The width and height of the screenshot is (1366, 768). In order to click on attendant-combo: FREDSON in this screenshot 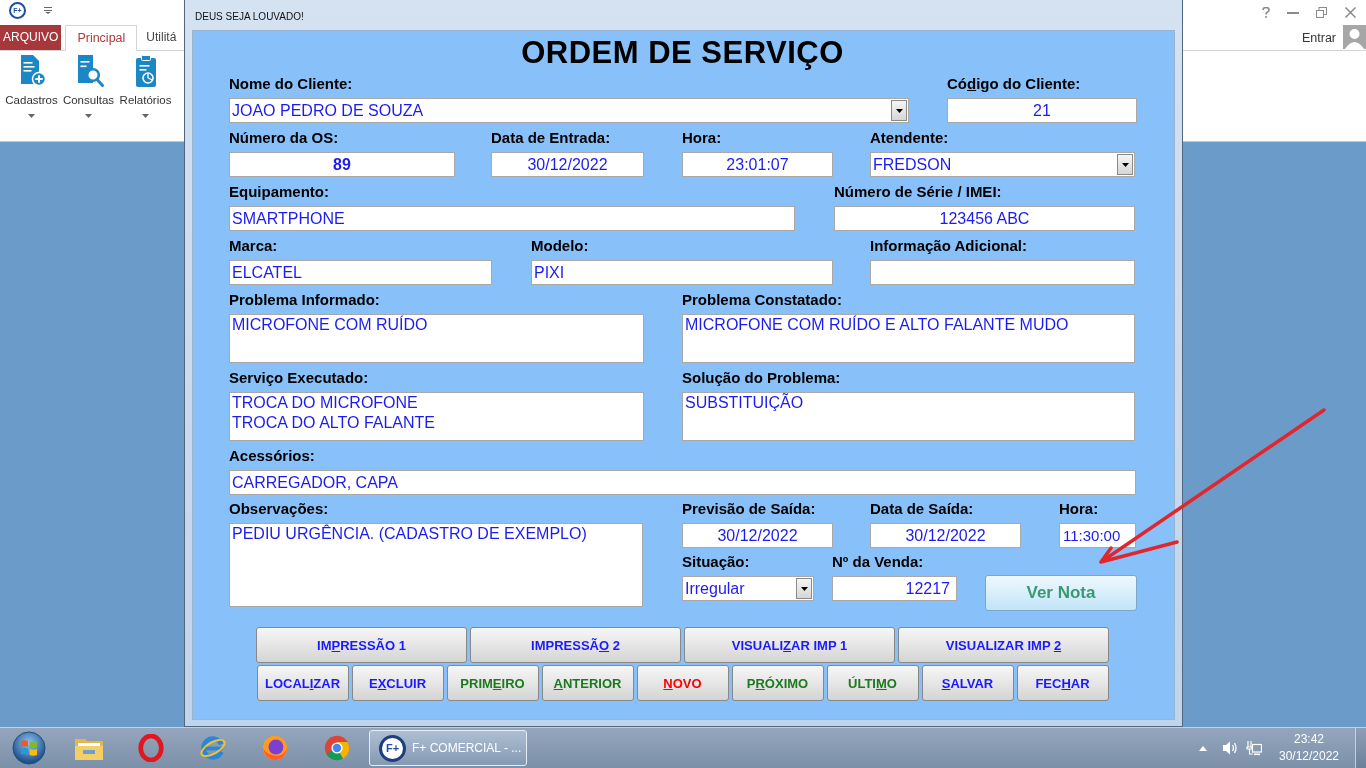, I will do `click(1002, 164)`.